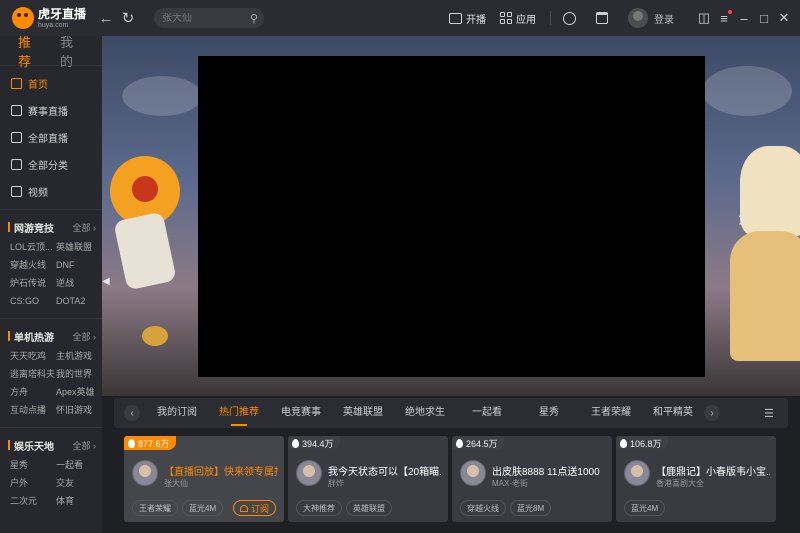  What do you see at coordinates (79, 265) in the screenshot?
I see `category-link: DNF` at bounding box center [79, 265].